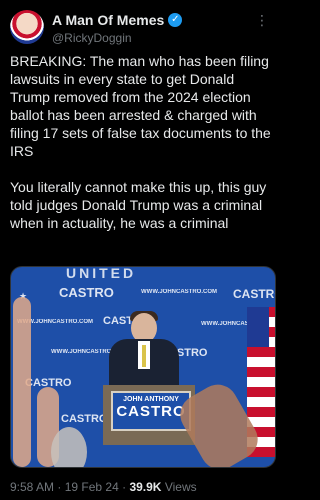  What do you see at coordinates (151, 399) in the screenshot?
I see `podium-sign-first-name: JOHN ANTHONY` at bounding box center [151, 399].